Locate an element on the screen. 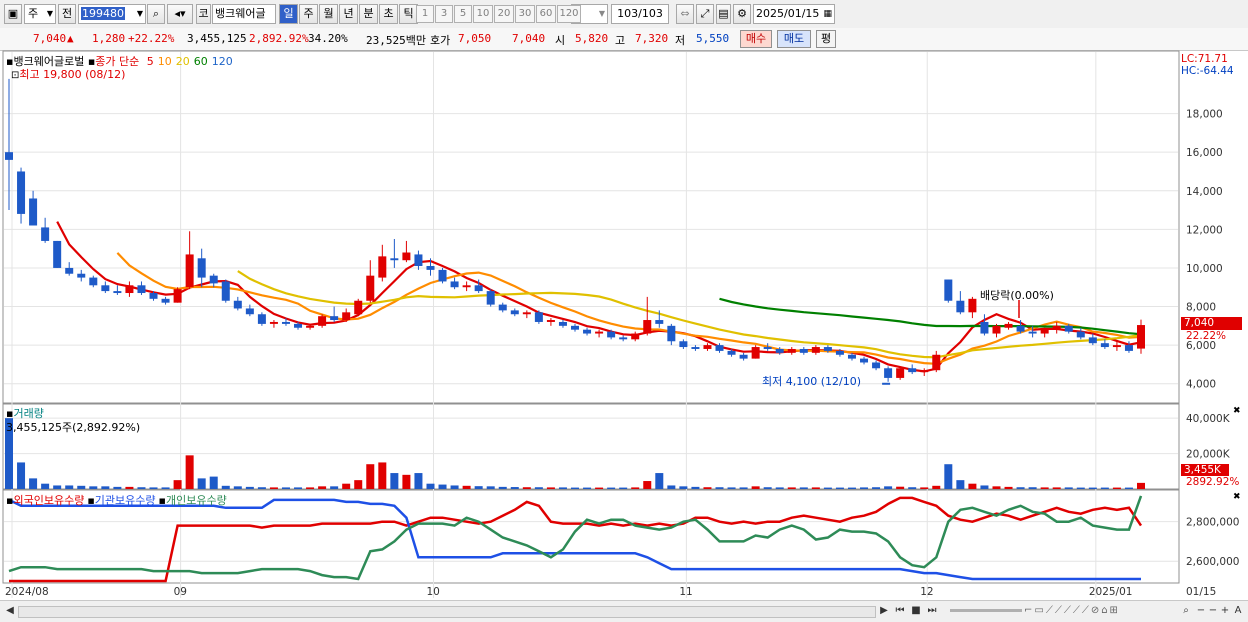 The width and height of the screenshot is (1248, 622). buy-button: 매수 is located at coordinates (756, 39).